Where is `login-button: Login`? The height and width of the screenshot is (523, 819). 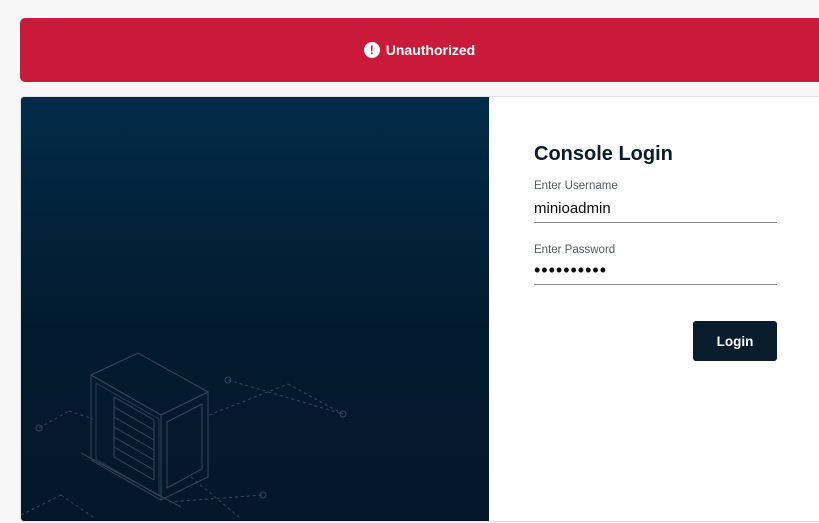 login-button: Login is located at coordinates (735, 341).